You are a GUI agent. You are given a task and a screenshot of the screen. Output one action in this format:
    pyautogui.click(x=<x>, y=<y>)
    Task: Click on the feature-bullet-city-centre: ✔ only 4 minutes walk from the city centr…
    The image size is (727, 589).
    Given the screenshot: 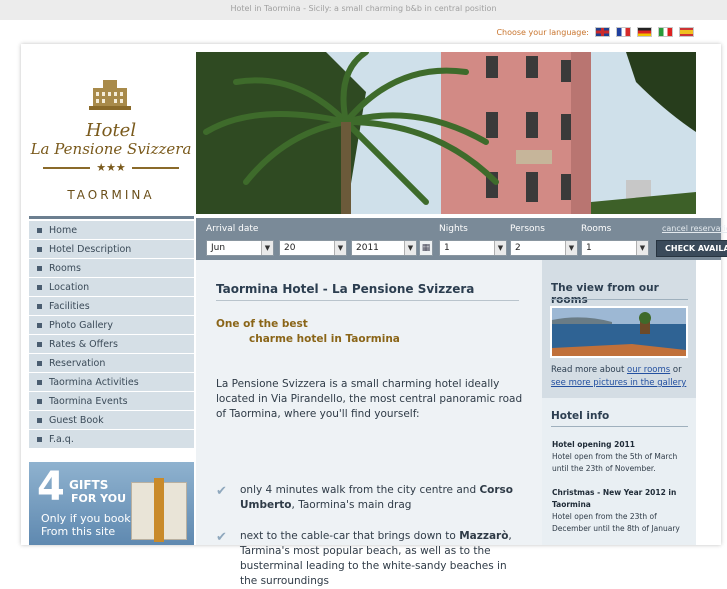 What is the action you would take?
    pyautogui.click(x=365, y=497)
    